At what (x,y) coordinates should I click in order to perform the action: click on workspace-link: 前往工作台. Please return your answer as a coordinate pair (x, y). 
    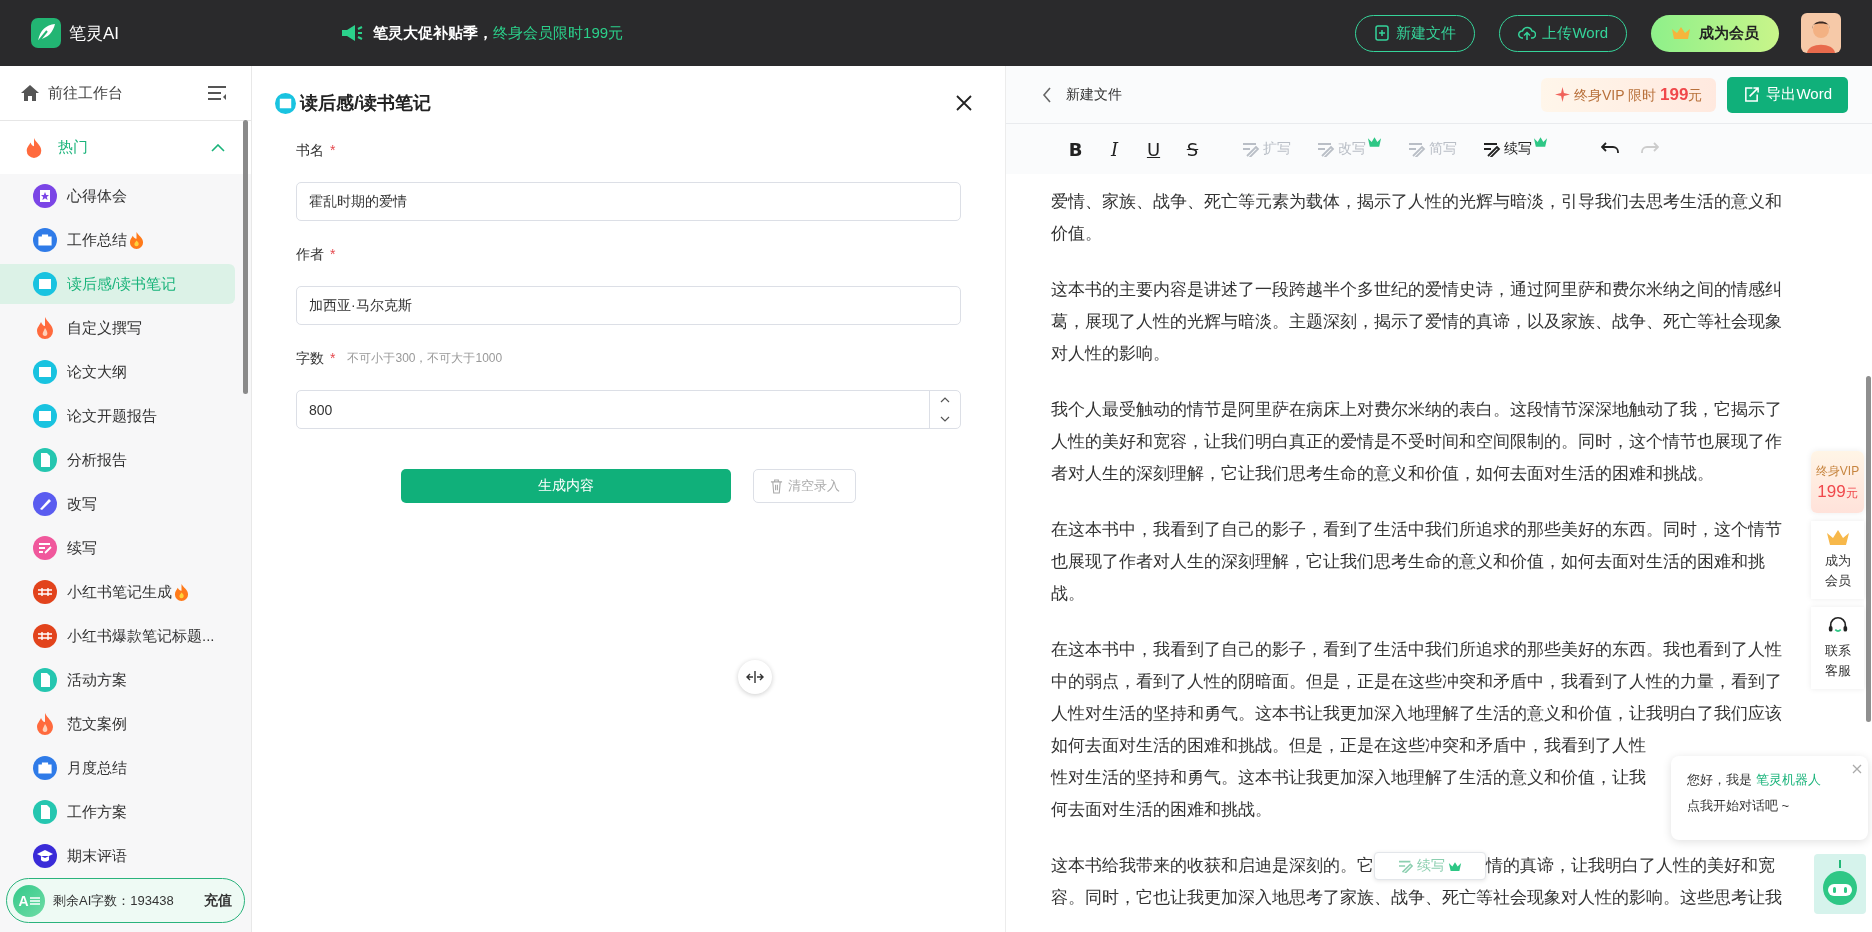
    Looking at the image, I should click on (85, 93).